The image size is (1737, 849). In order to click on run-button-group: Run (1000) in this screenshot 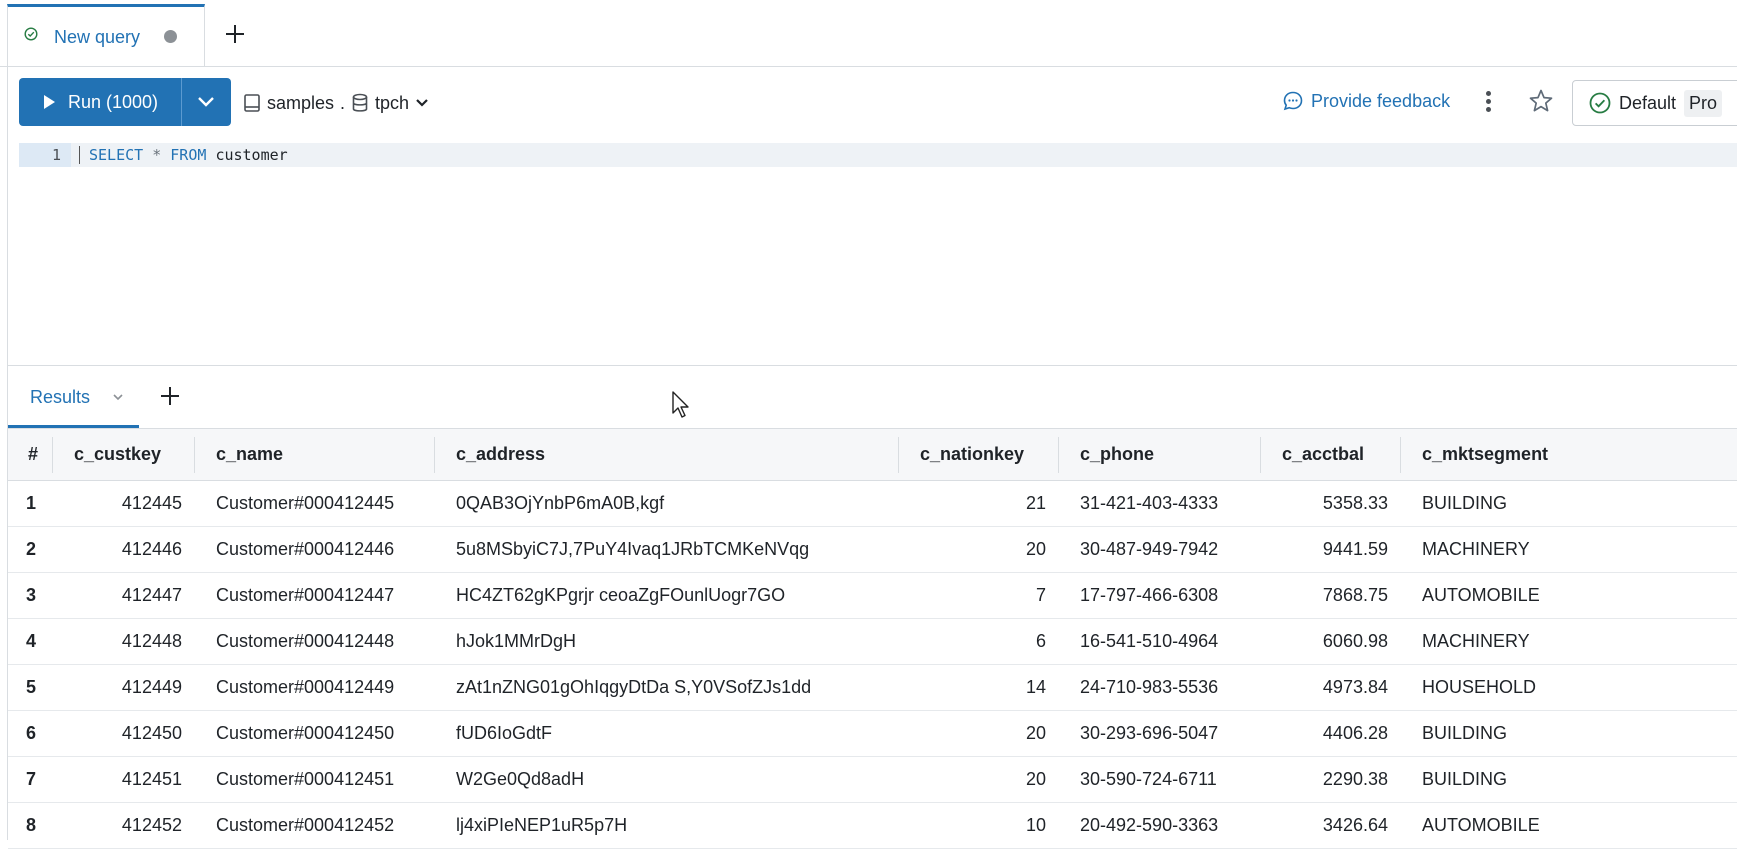, I will do `click(125, 102)`.